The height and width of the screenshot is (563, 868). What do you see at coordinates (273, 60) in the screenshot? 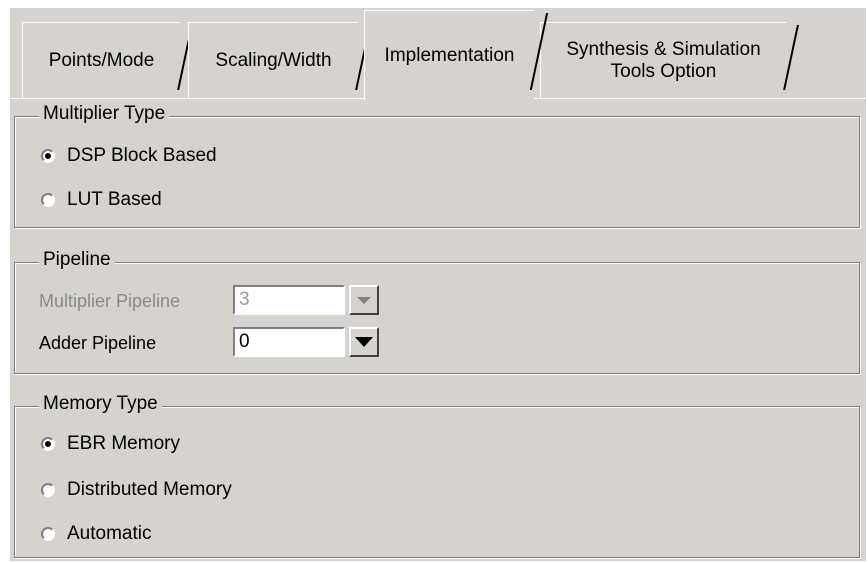
I see `tab-label: Scaling/Width` at bounding box center [273, 60].